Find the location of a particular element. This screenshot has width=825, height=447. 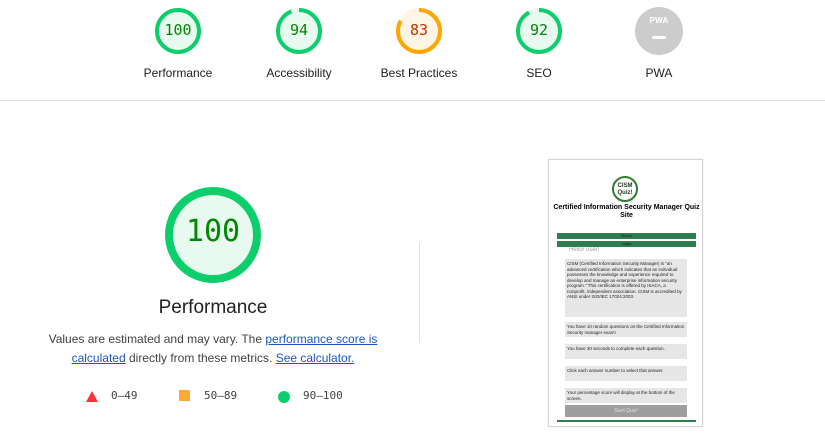

gauge-score: 83 is located at coordinates (419, 30).